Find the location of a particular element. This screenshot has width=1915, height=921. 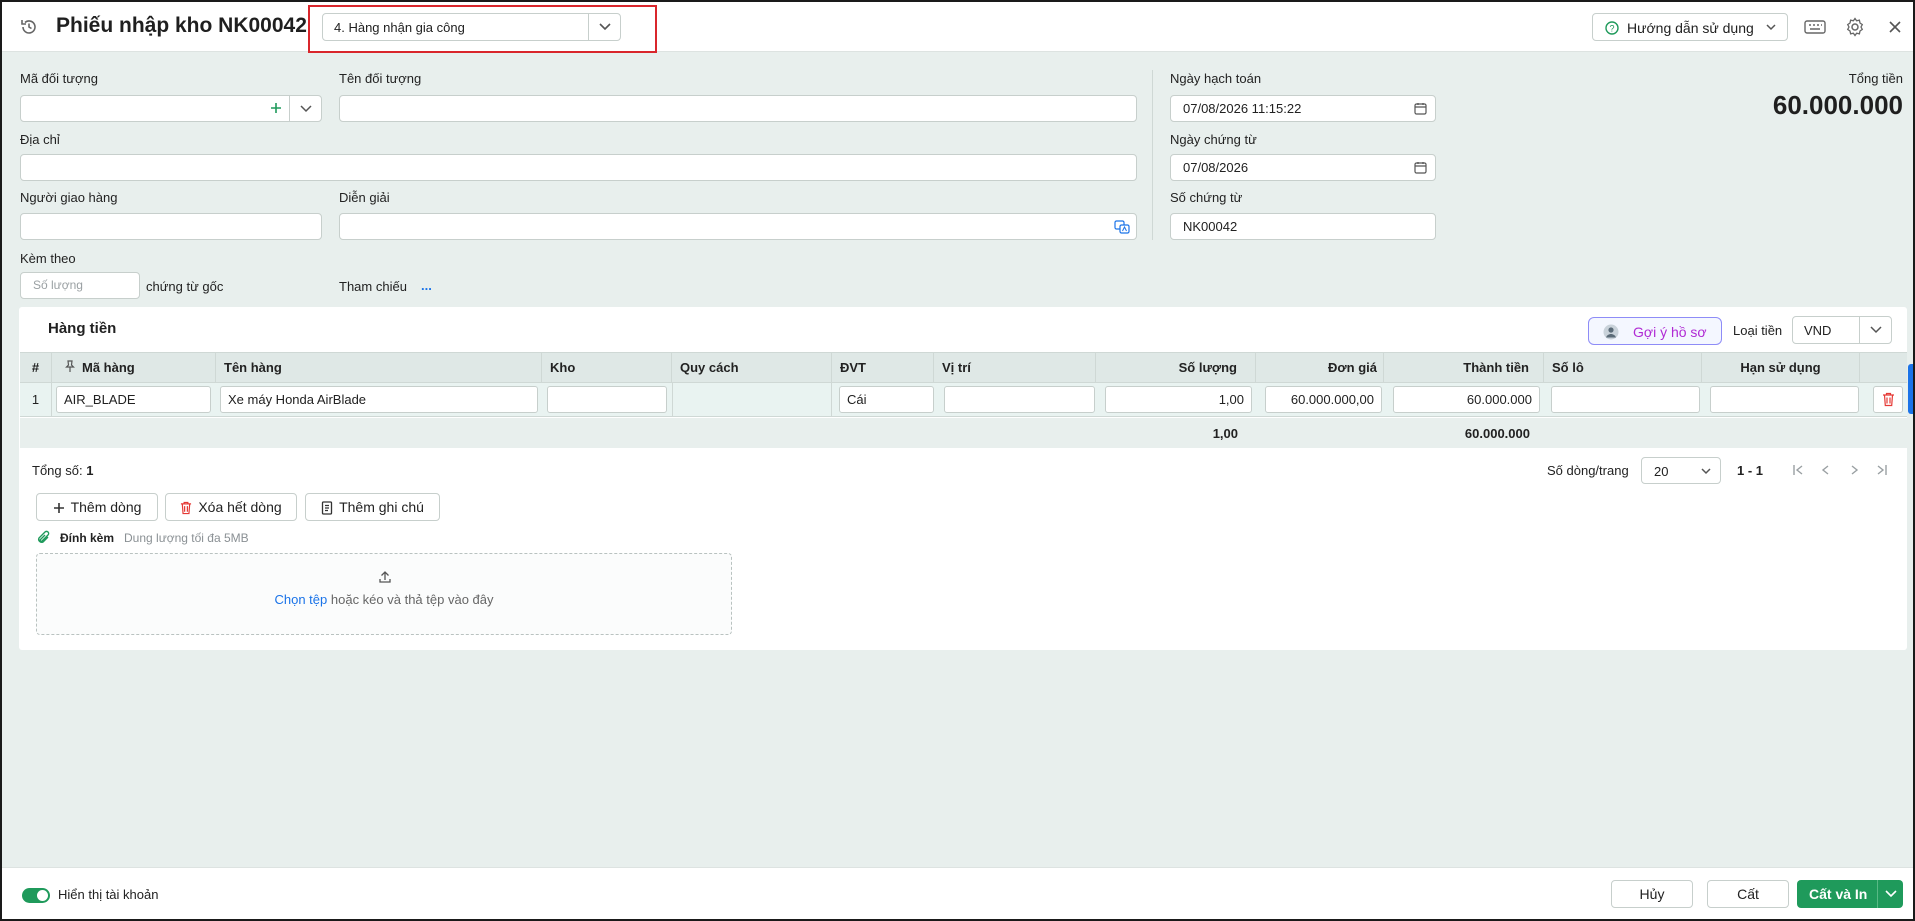

next-page-icon is located at coordinates (1854, 470).